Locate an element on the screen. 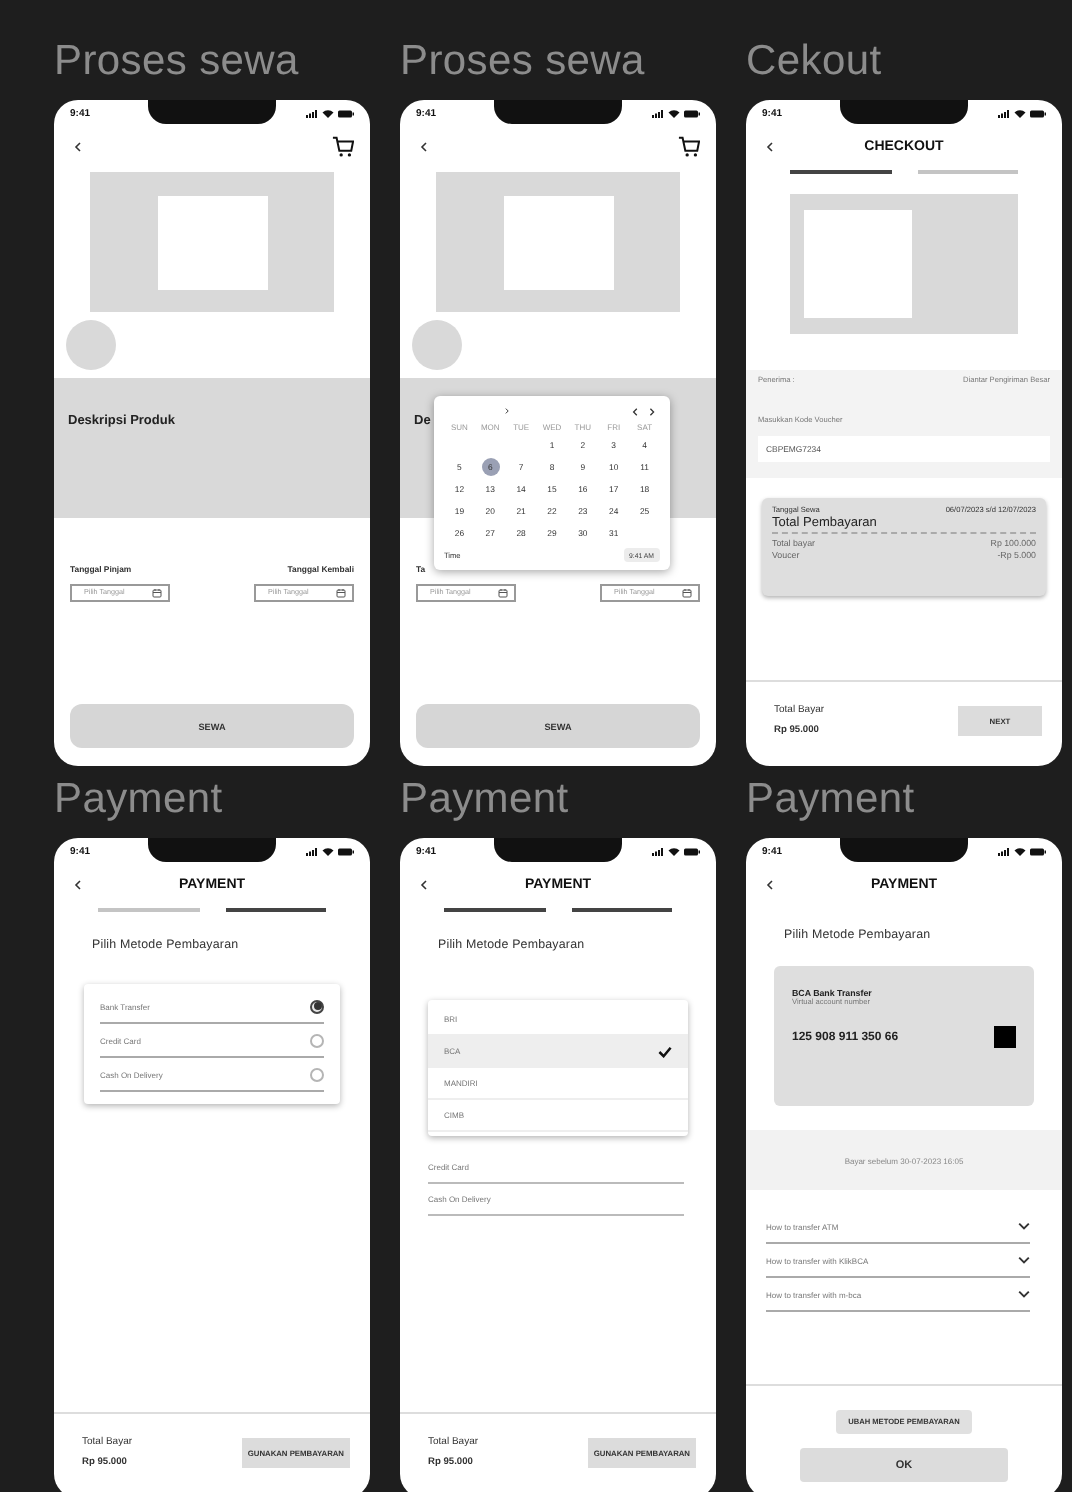 This screenshot has height=1492, width=1072. frame-label: Cekout is located at coordinates (815, 62).